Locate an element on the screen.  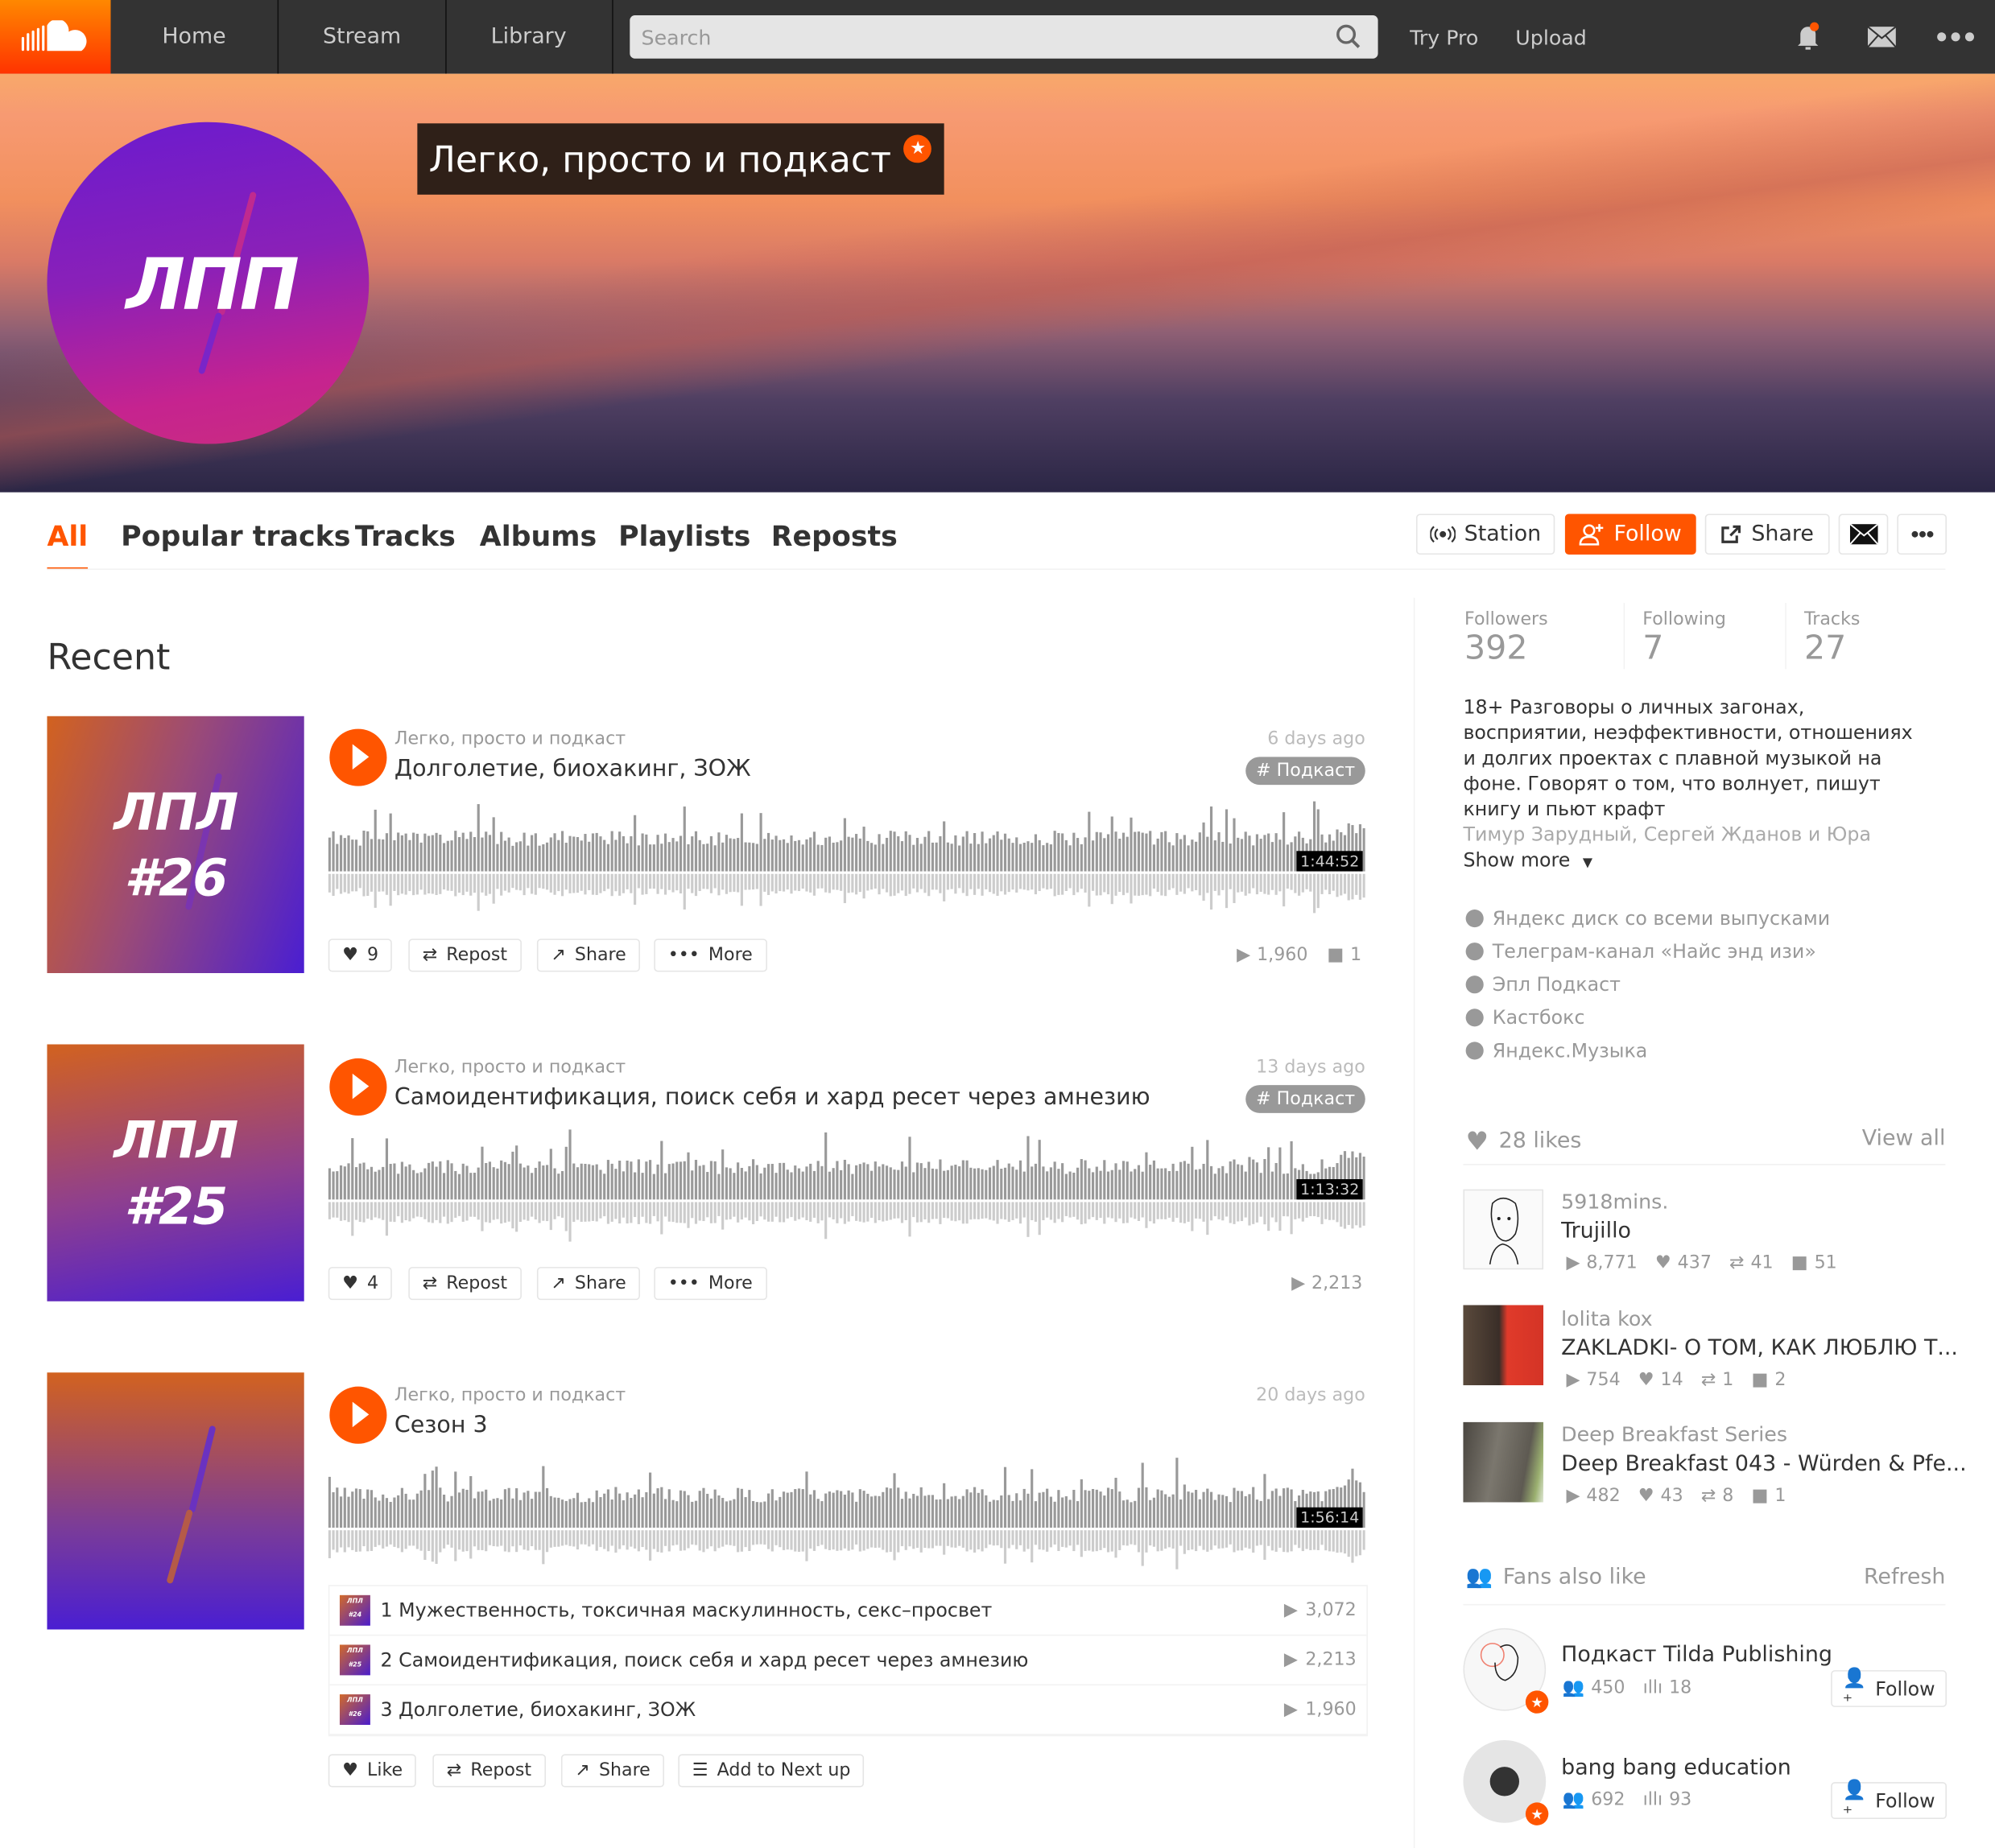
more-actions-button is located at coordinates (1923, 535).